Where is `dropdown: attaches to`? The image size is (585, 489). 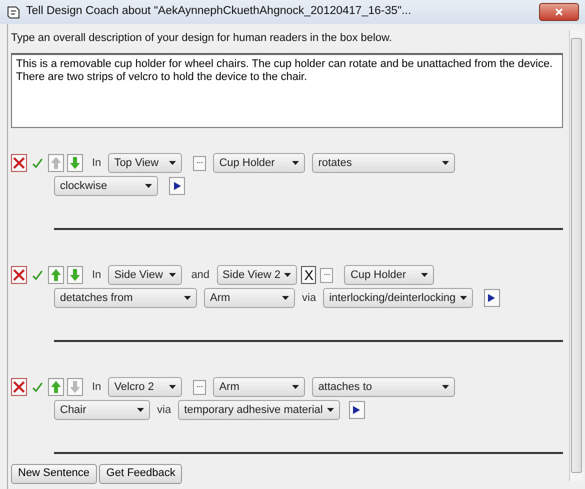
dropdown: attaches to is located at coordinates (384, 387).